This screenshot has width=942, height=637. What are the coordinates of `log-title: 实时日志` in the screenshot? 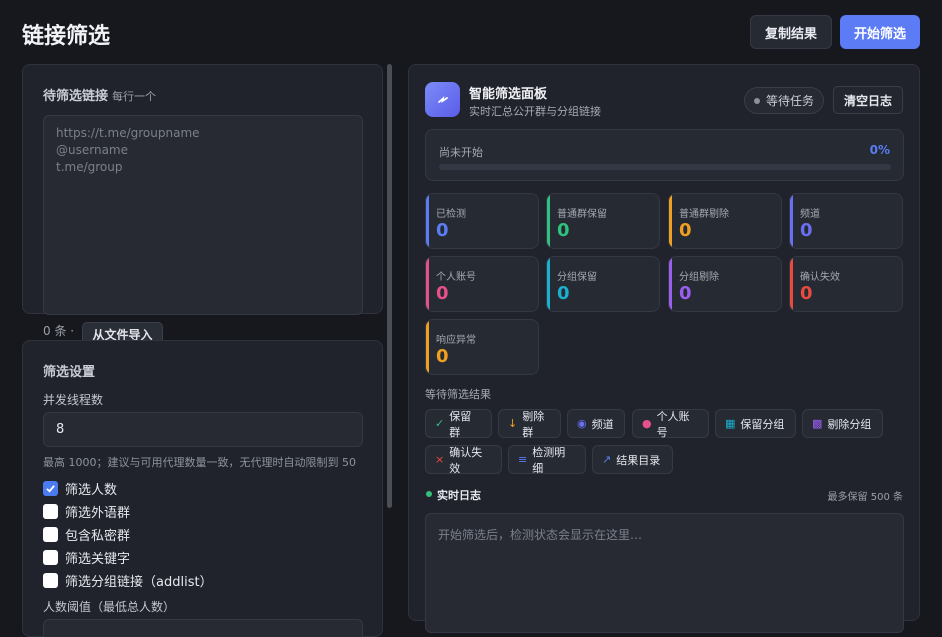 It's located at (459, 495).